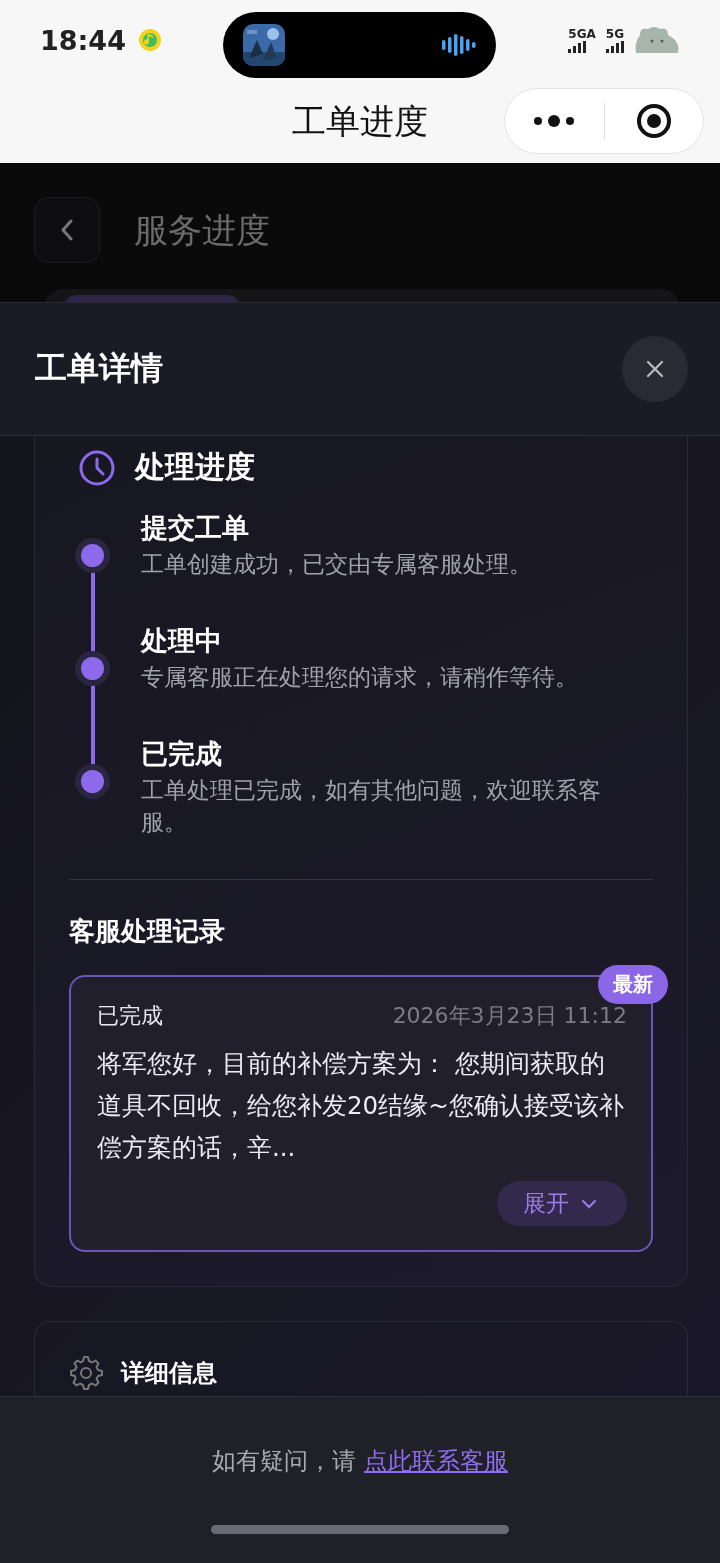 The image size is (720, 1563). Describe the element at coordinates (653, 121) in the screenshot. I see `close-mini-program-icon` at that location.